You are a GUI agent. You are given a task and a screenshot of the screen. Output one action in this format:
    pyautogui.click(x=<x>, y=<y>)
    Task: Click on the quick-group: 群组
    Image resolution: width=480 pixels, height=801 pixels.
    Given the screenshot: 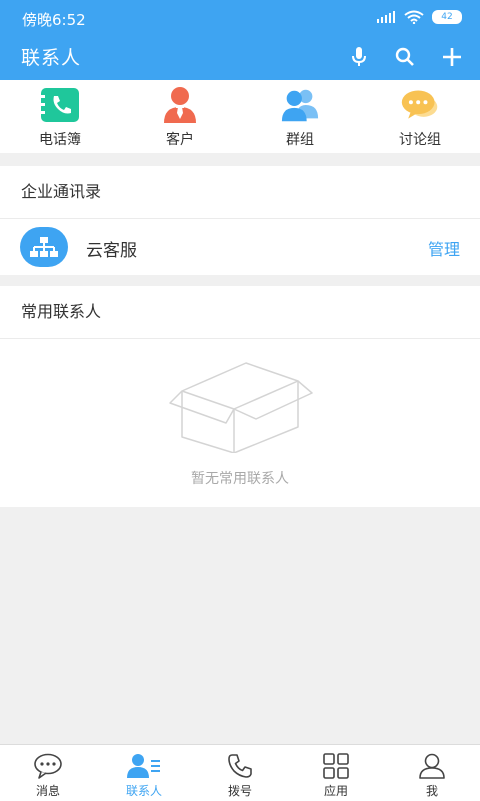 What is the action you would take?
    pyautogui.click(x=300, y=116)
    